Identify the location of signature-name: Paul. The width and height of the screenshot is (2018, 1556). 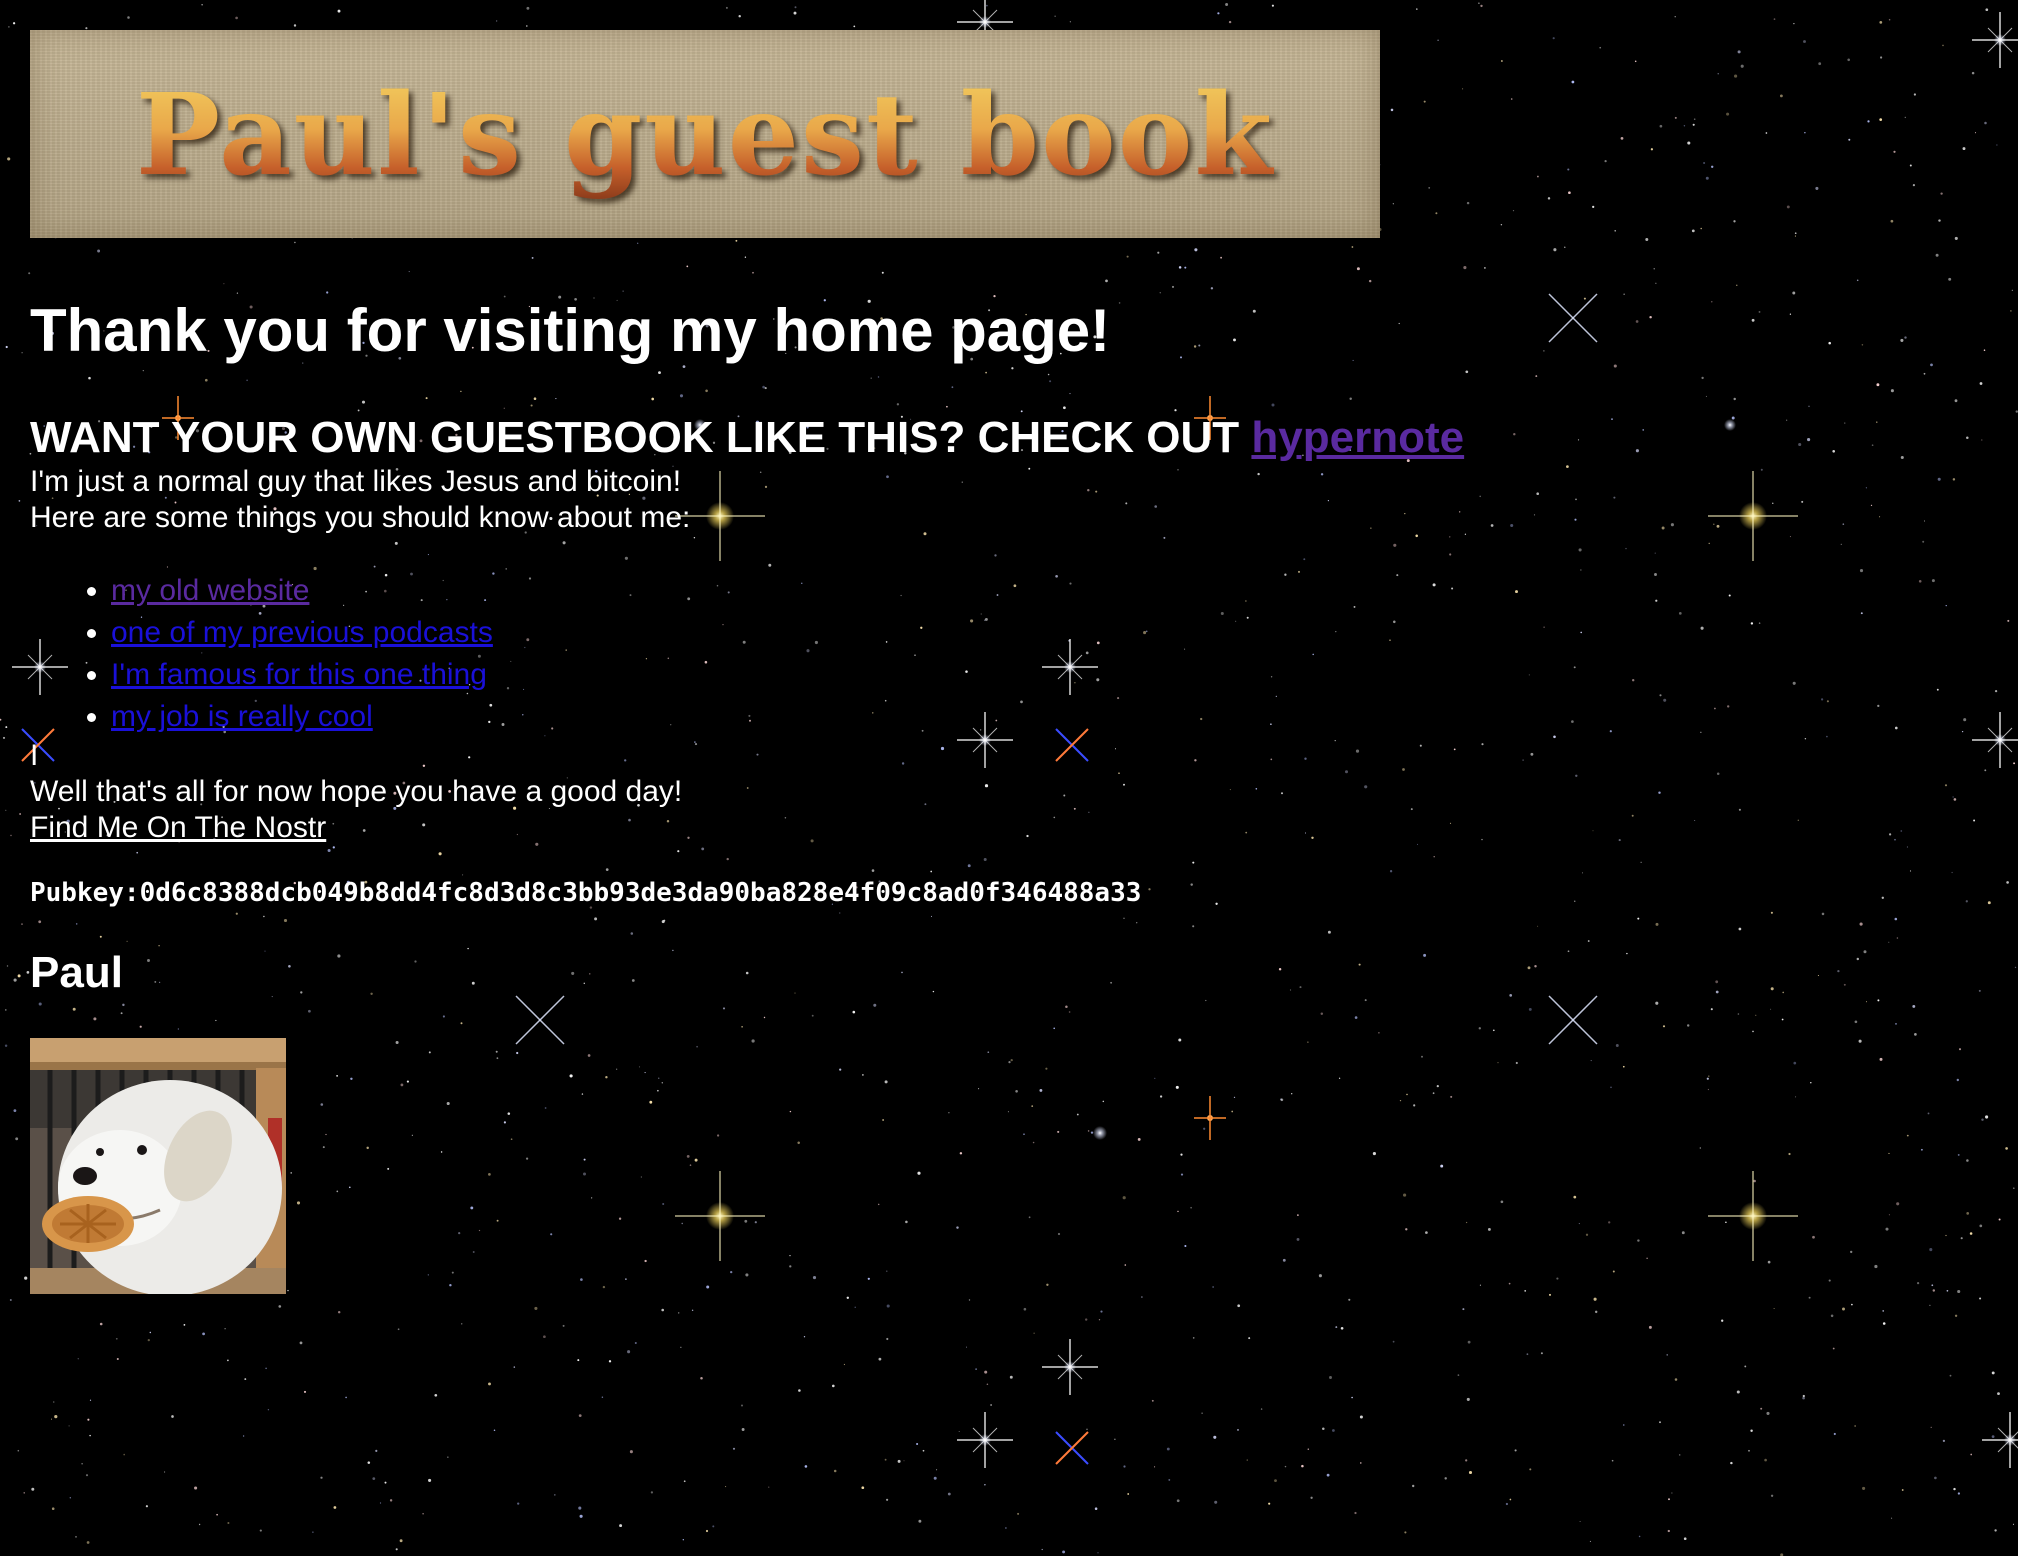
(76, 972).